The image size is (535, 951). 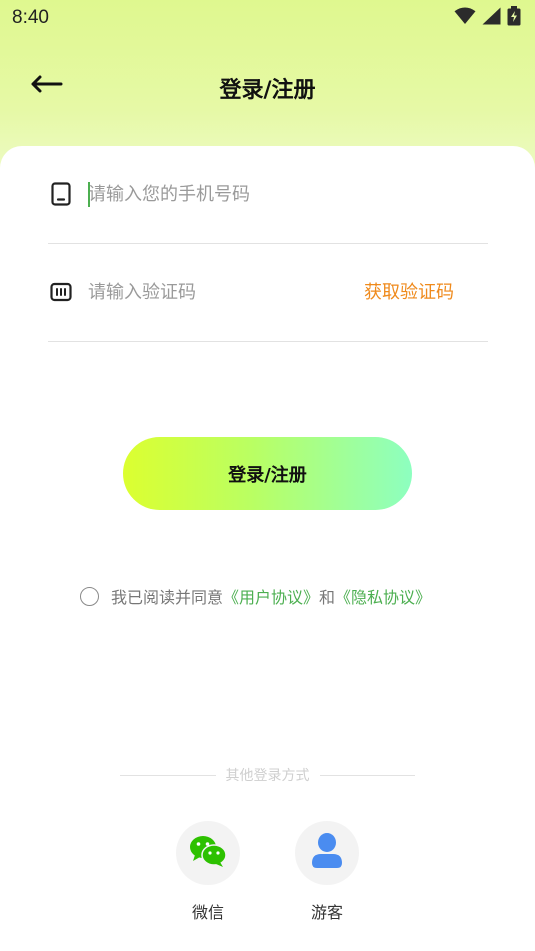 What do you see at coordinates (218, 292) in the screenshot?
I see `code-input` at bounding box center [218, 292].